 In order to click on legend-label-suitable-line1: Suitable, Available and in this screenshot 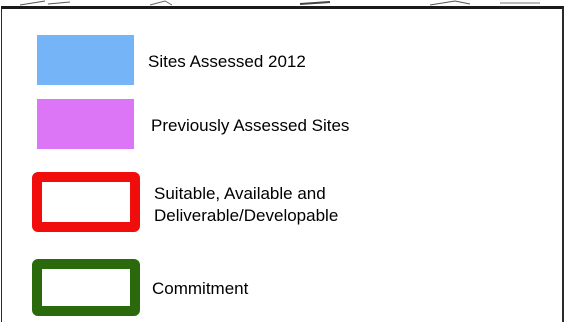, I will do `click(240, 193)`.